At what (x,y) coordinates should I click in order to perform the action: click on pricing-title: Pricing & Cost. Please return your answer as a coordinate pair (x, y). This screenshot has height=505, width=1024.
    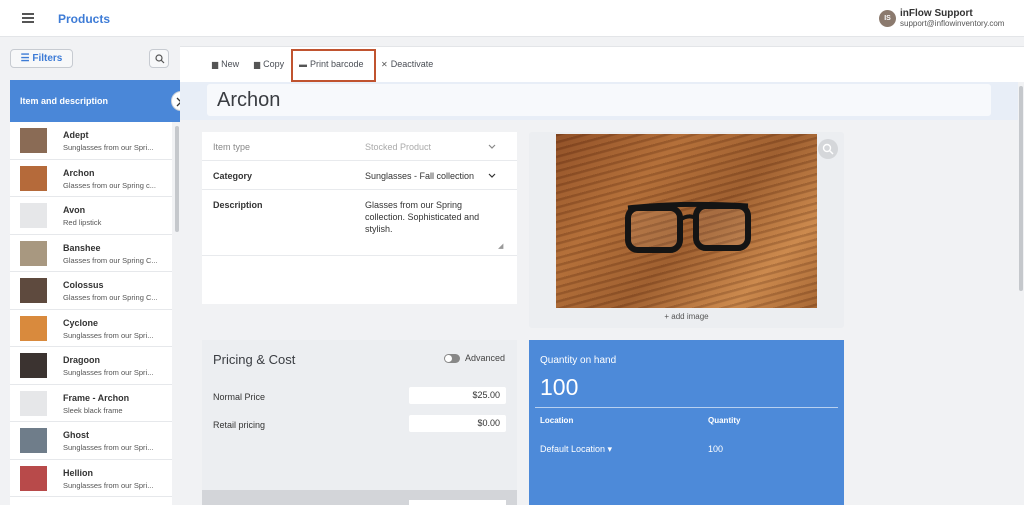
    Looking at the image, I should click on (254, 359).